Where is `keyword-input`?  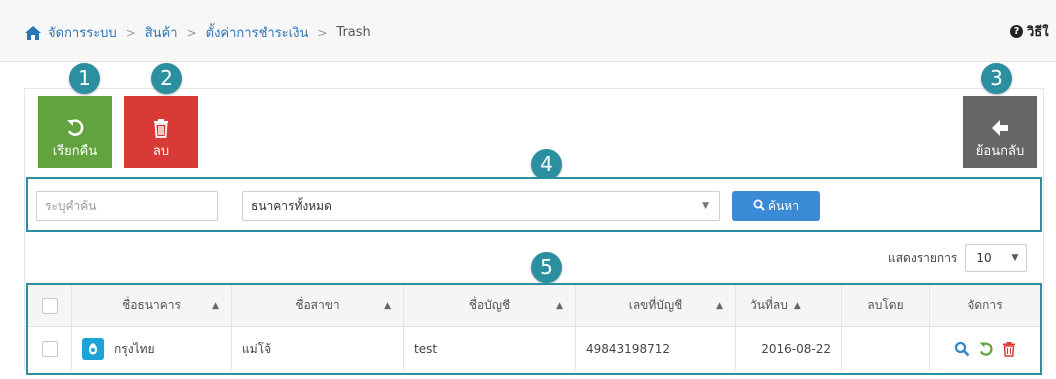 keyword-input is located at coordinates (127, 206).